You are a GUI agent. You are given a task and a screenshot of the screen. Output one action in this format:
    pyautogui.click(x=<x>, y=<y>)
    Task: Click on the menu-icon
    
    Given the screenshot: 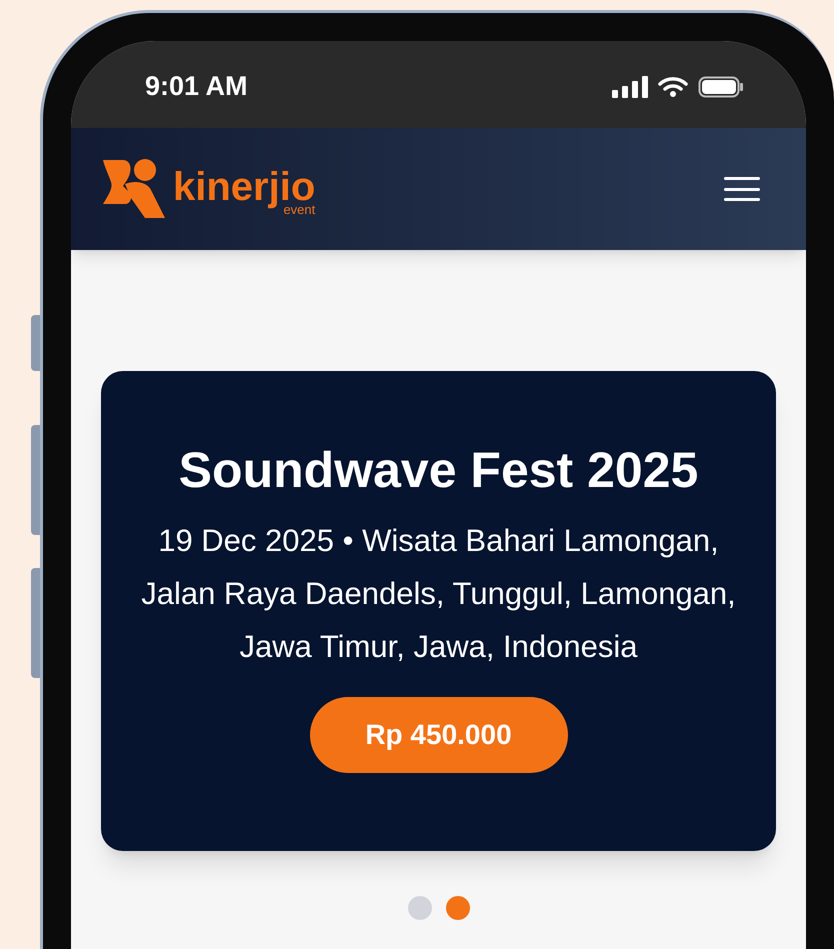 What is the action you would take?
    pyautogui.click(x=742, y=189)
    